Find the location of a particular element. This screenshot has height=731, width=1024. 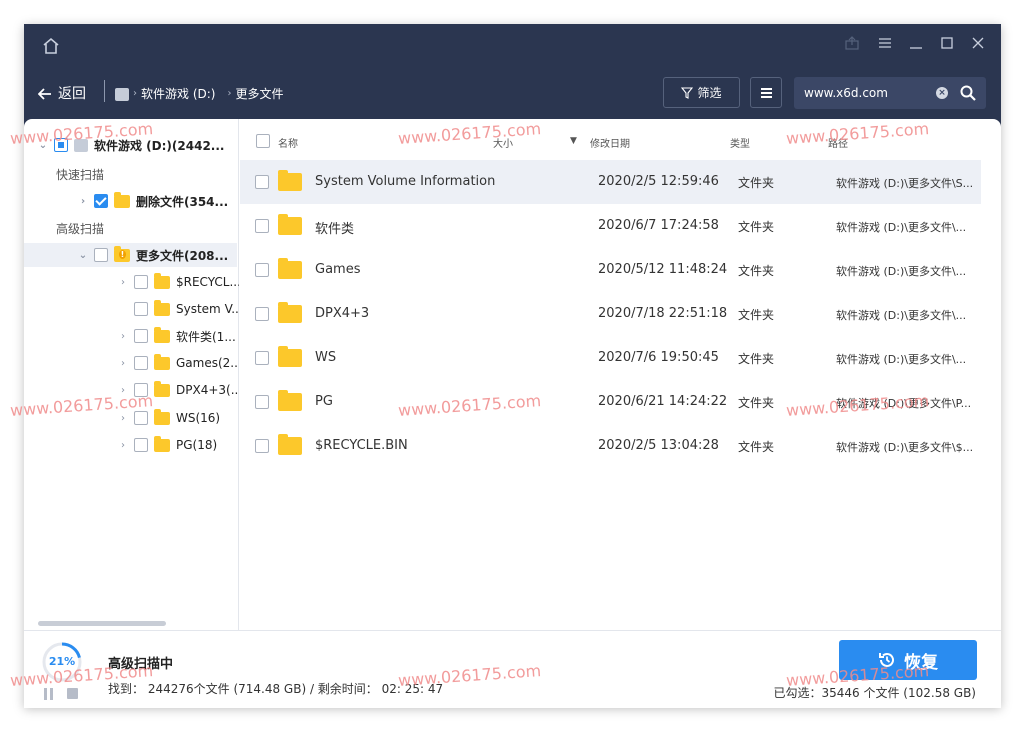

minimize-icon is located at coordinates (916, 46).